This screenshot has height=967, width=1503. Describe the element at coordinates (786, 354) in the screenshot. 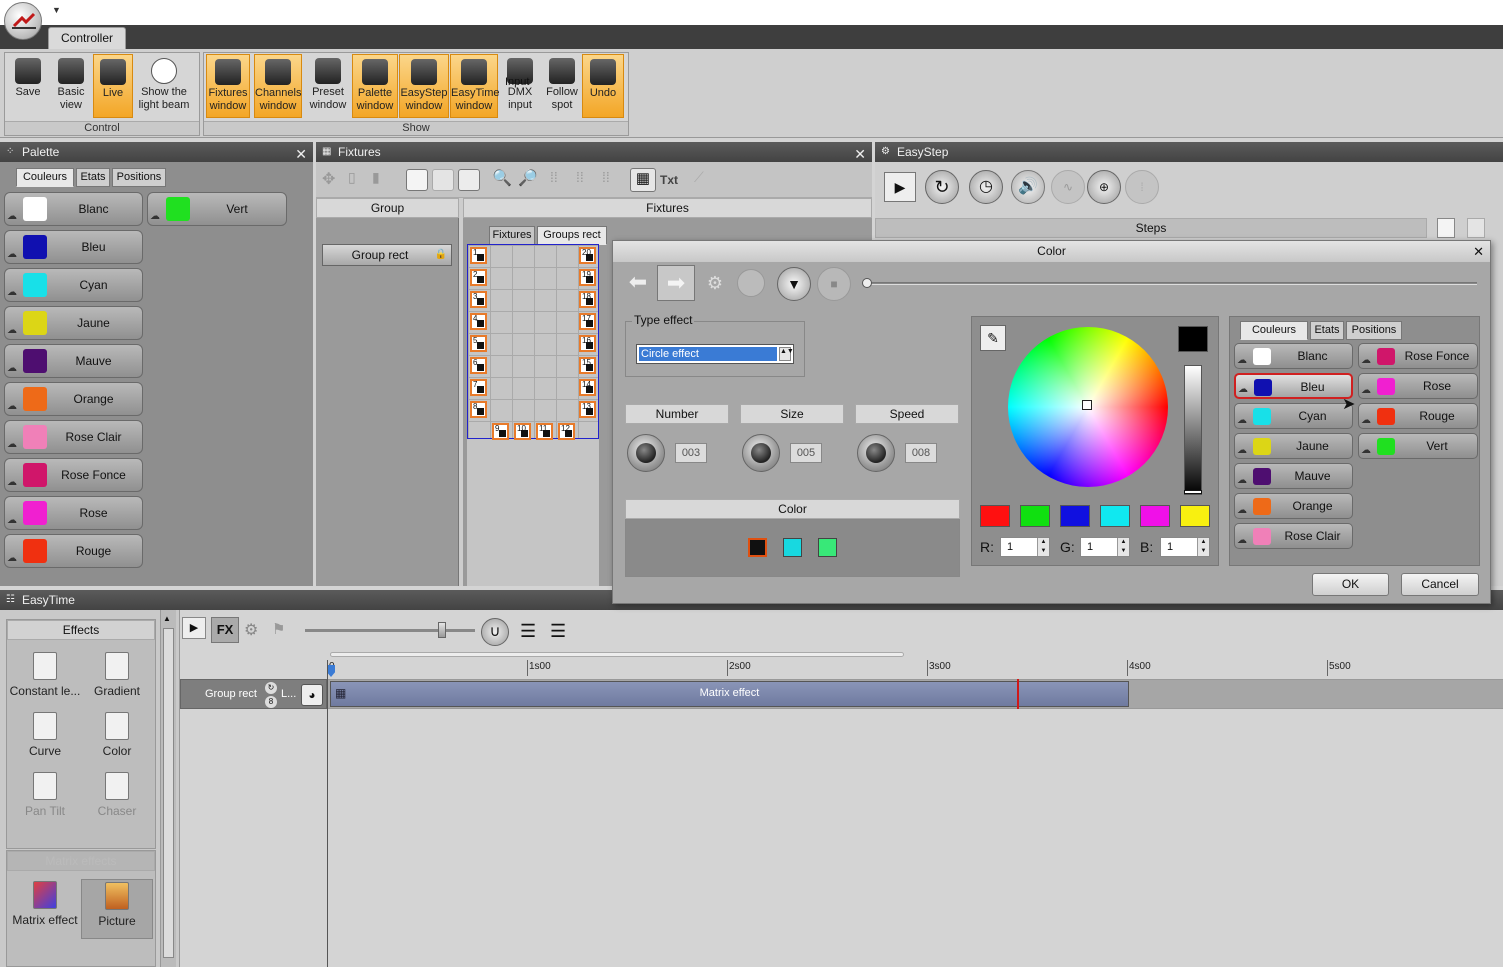

I see `chevron-down-icon: ▲▼` at that location.